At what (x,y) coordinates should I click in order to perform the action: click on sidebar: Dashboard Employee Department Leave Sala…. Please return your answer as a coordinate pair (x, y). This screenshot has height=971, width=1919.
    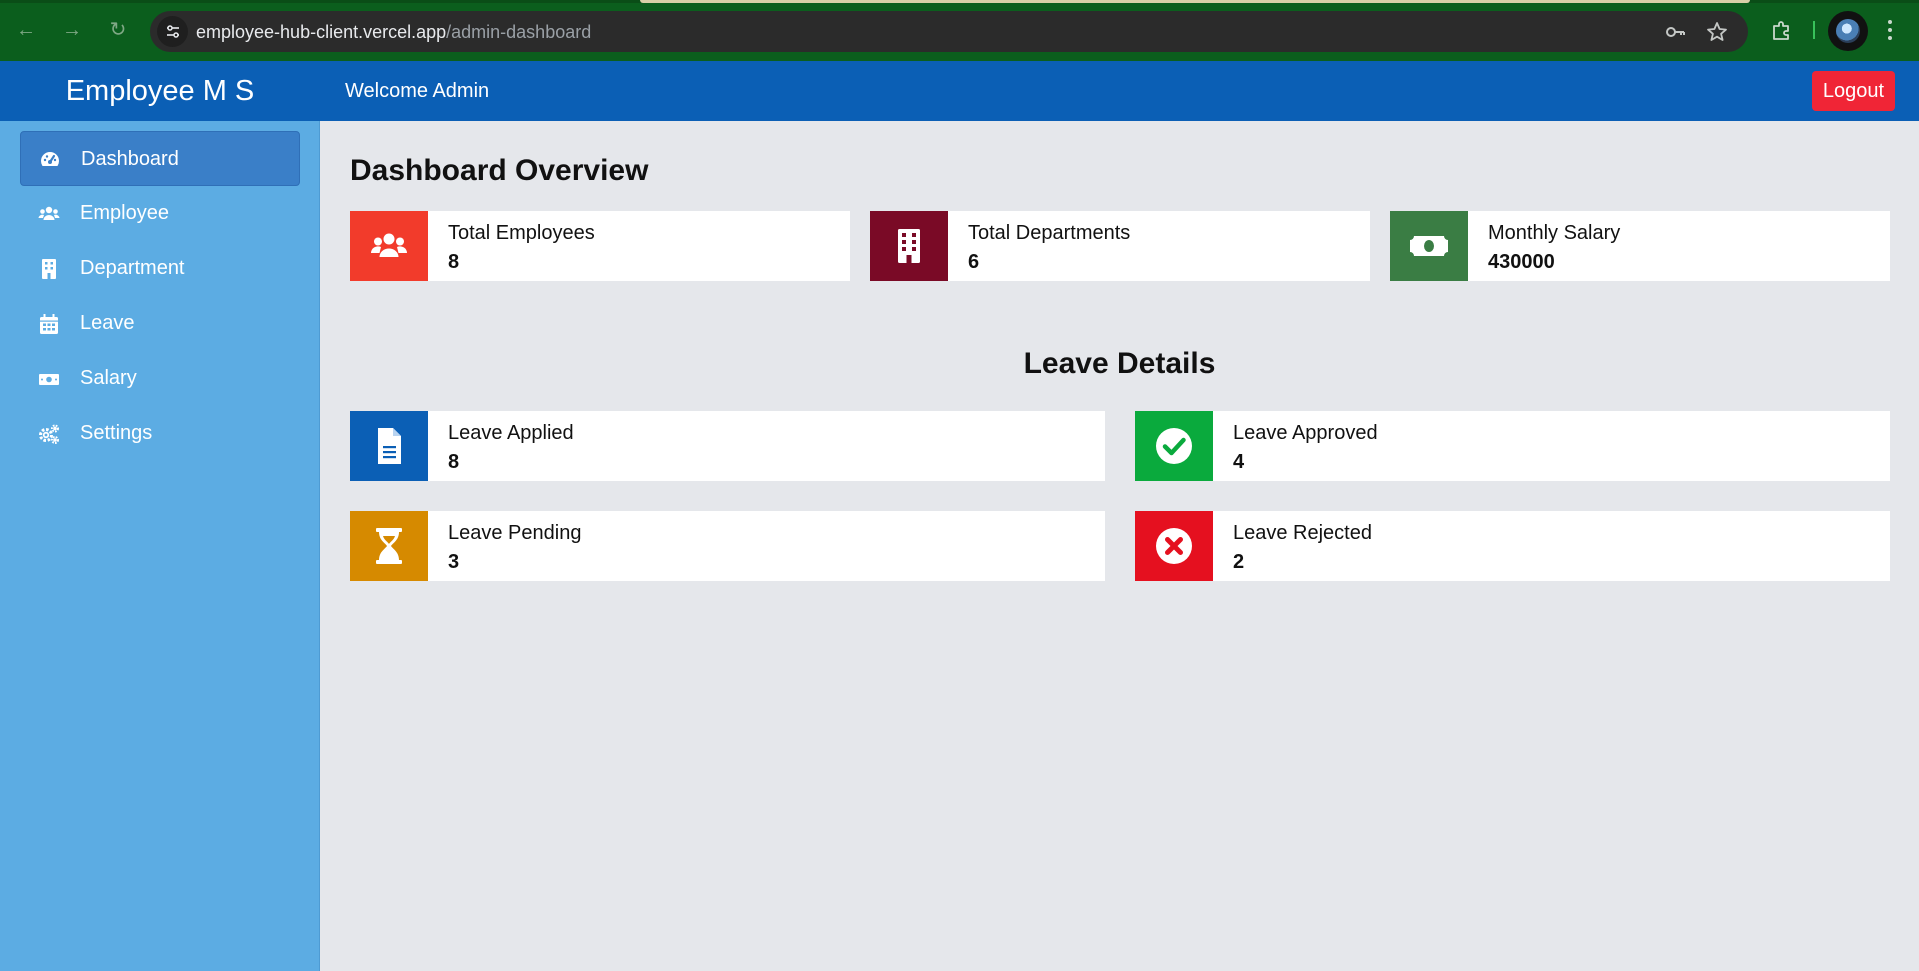
    Looking at the image, I should click on (160, 546).